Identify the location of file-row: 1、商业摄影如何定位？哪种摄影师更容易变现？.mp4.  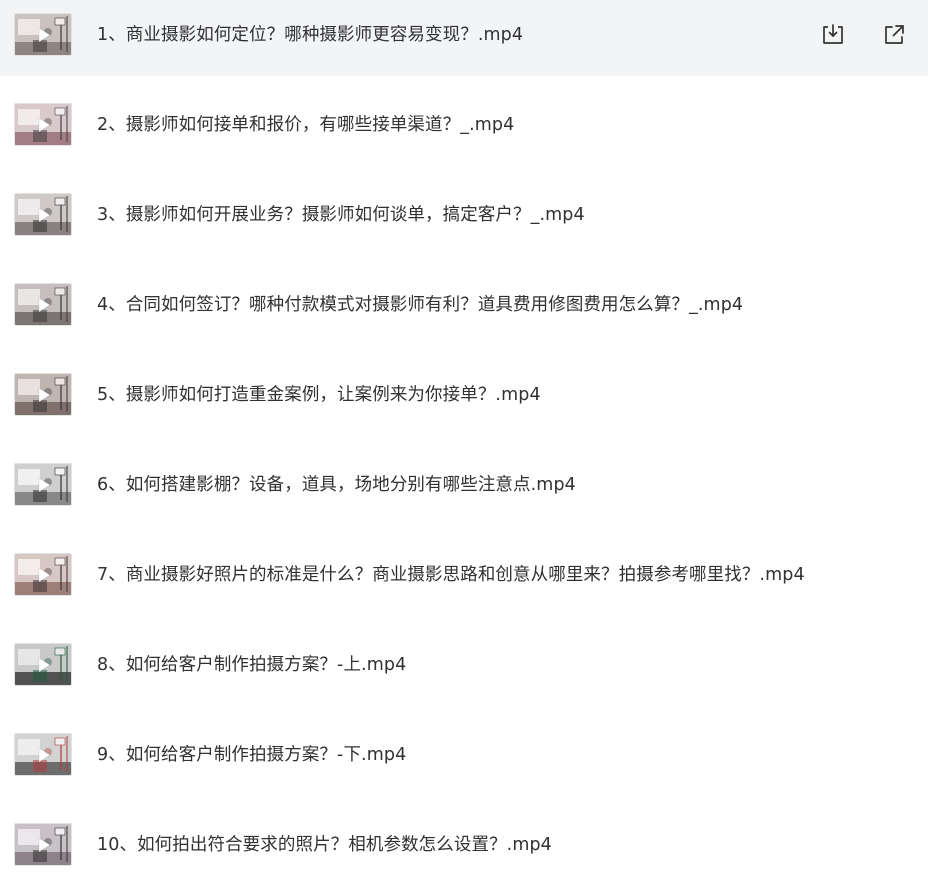
(464, 38).